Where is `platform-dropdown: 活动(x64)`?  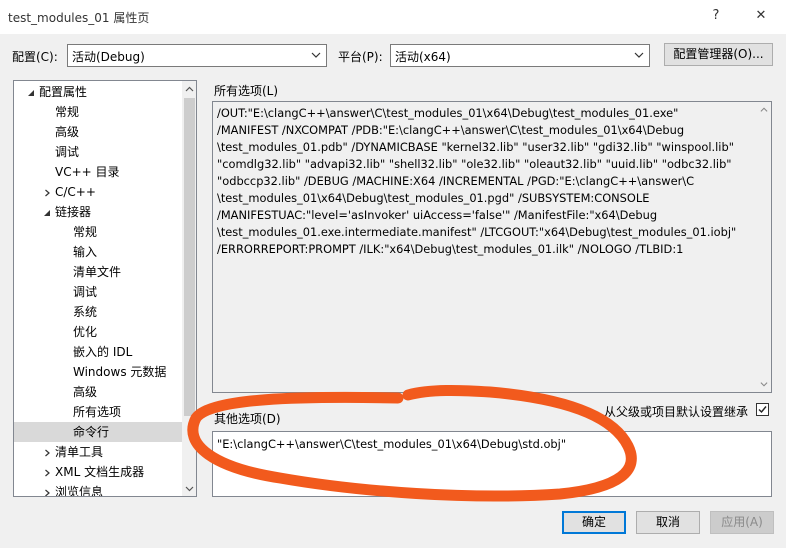 platform-dropdown: 活动(x64) is located at coordinates (520, 55).